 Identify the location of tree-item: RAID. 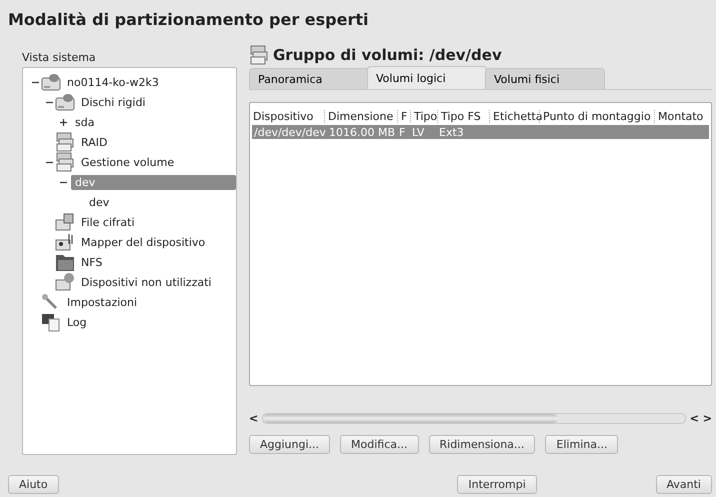
(94, 142).